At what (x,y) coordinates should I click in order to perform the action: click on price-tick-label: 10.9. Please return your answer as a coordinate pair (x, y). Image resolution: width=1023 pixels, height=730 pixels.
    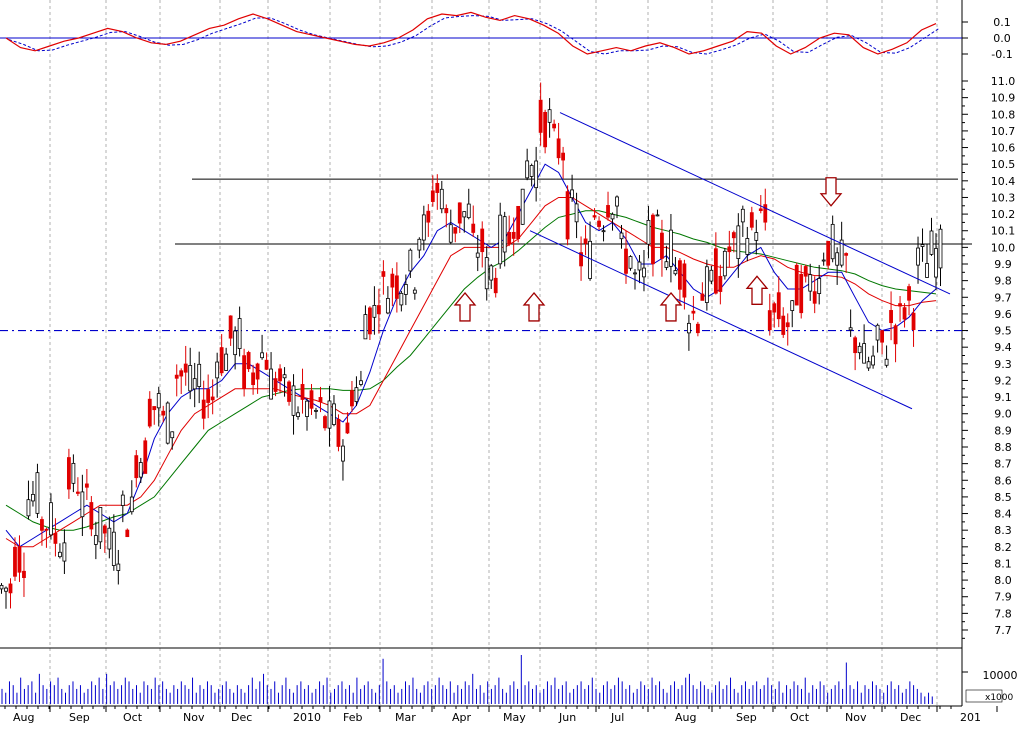
    Looking at the image, I should click on (1003, 98).